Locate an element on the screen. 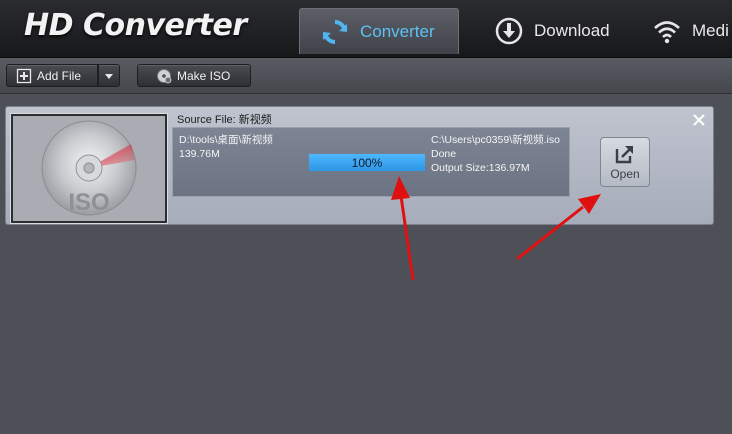  chevron-down-icon is located at coordinates (109, 76).